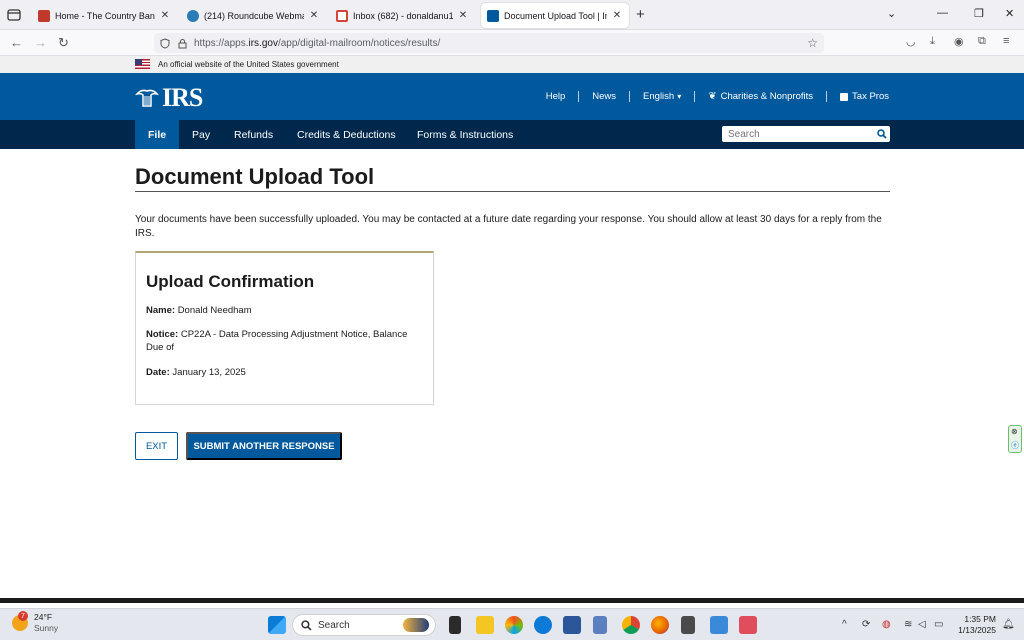 This screenshot has height=640, width=1024. What do you see at coordinates (253, 134) in the screenshot?
I see `nav-refunds: Refunds` at bounding box center [253, 134].